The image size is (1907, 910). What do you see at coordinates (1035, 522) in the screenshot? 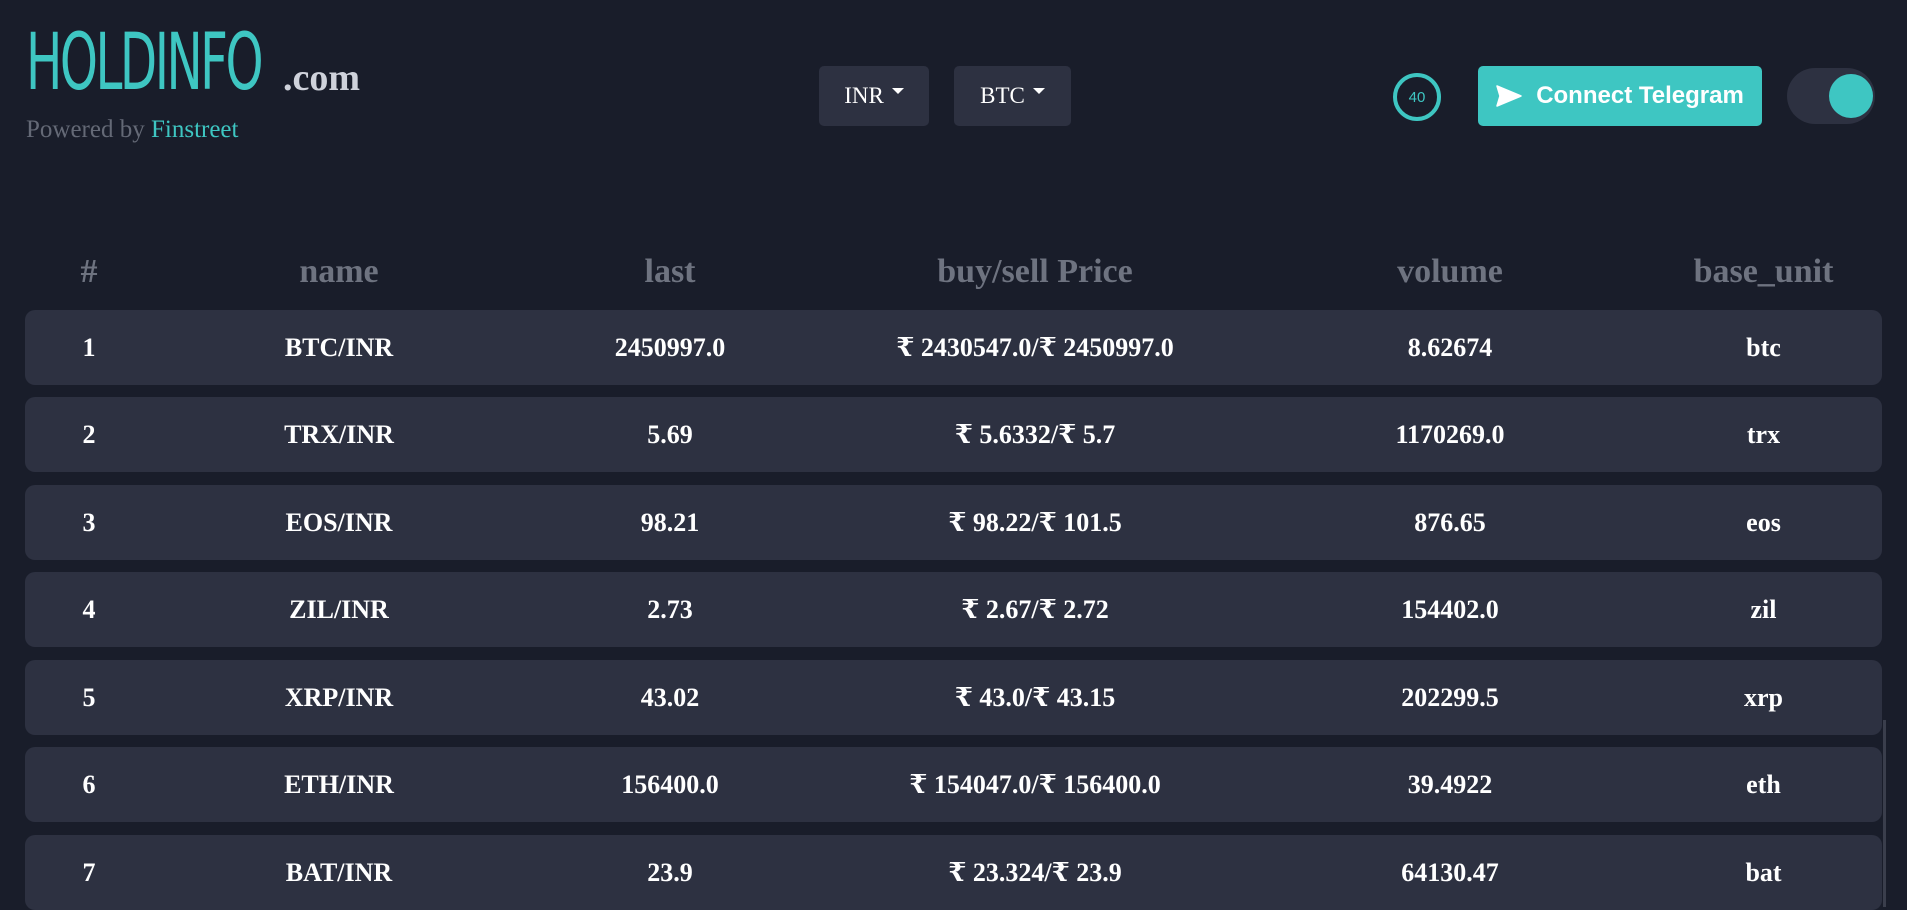
I see `row-buy-sell-price: ₹ 98.22/₹ 101.5` at bounding box center [1035, 522].